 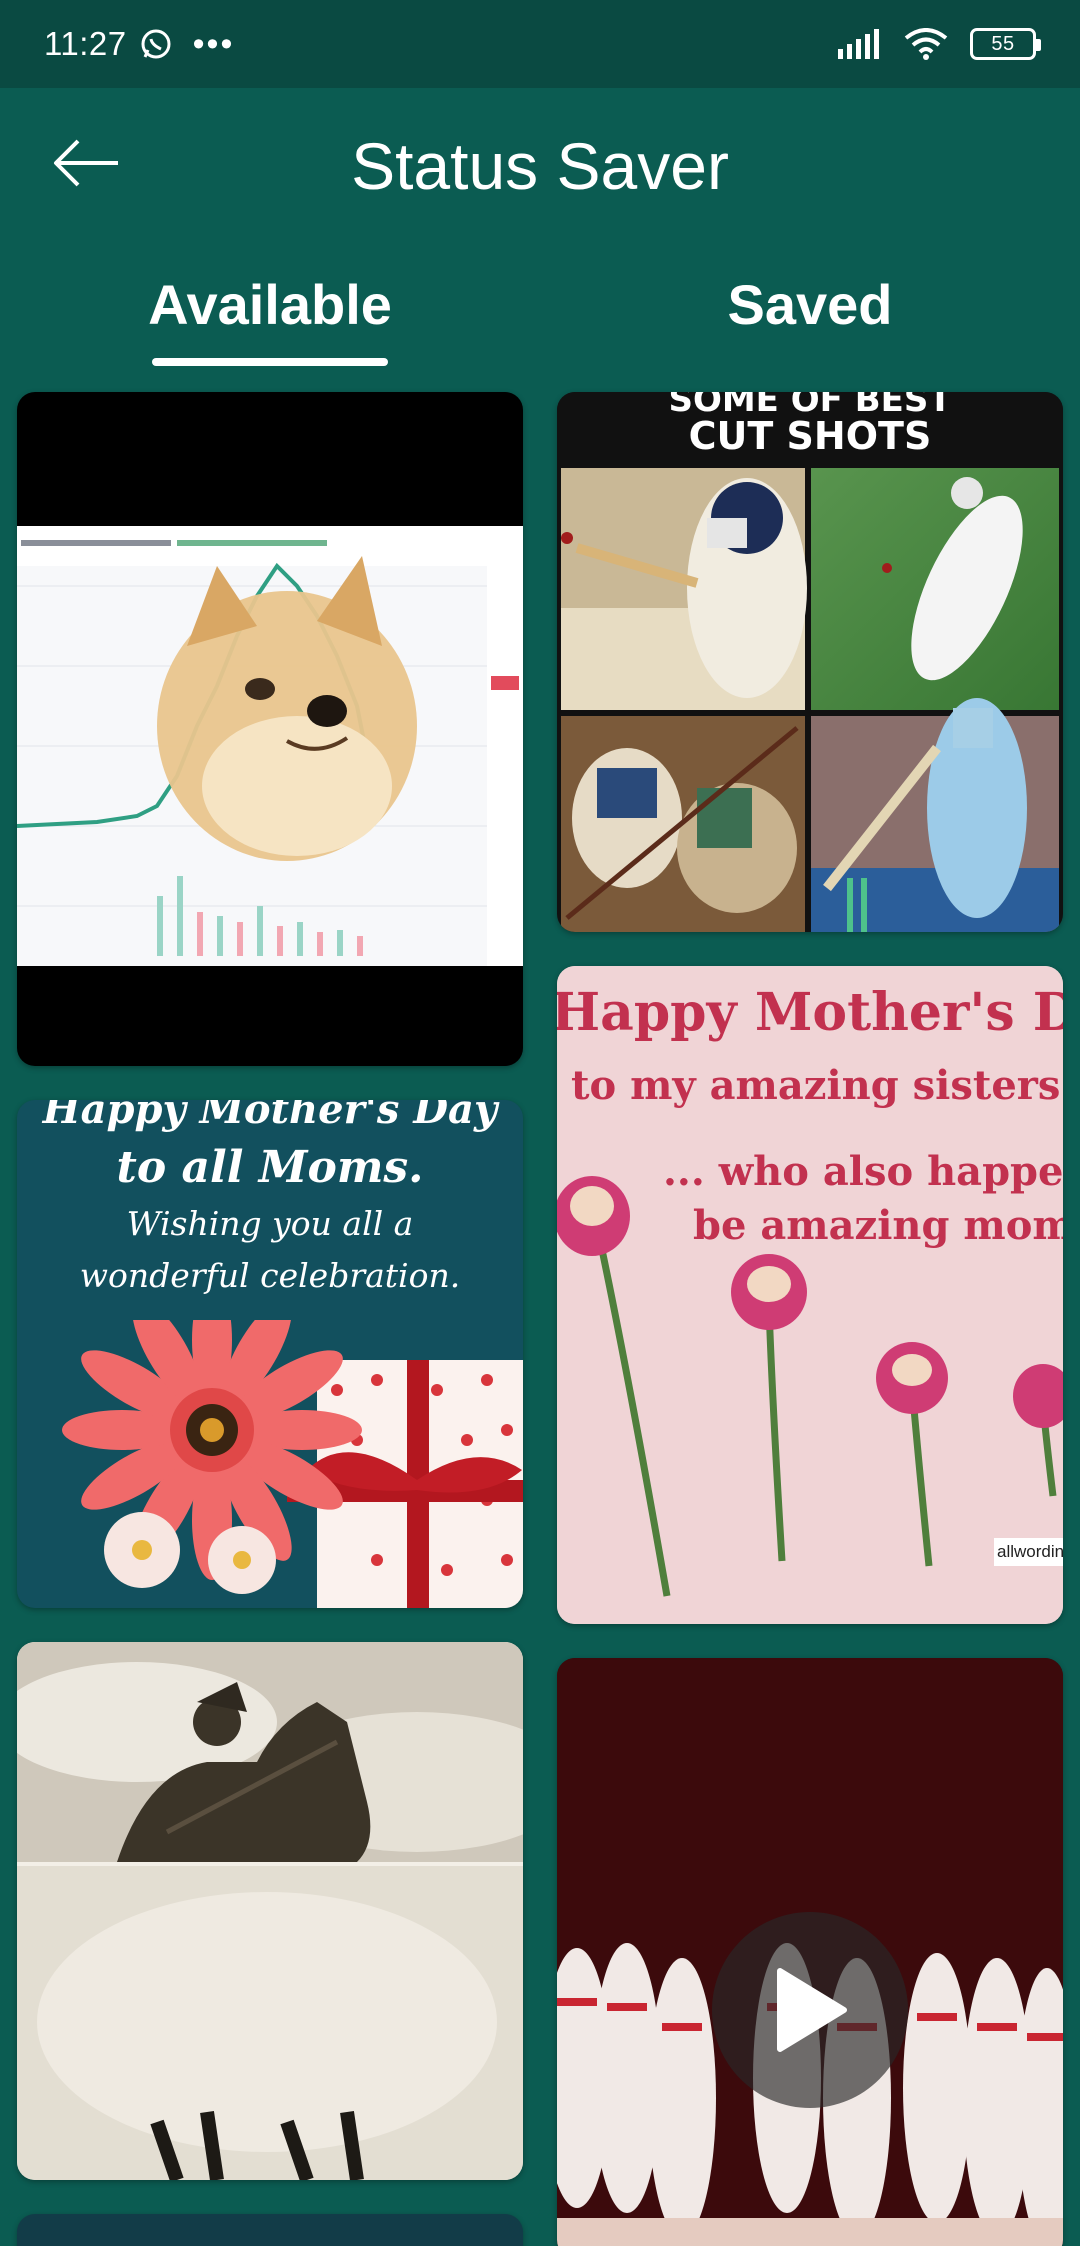 I want to click on caption-line: to my amazing sisters, so click(x=816, y=1085).